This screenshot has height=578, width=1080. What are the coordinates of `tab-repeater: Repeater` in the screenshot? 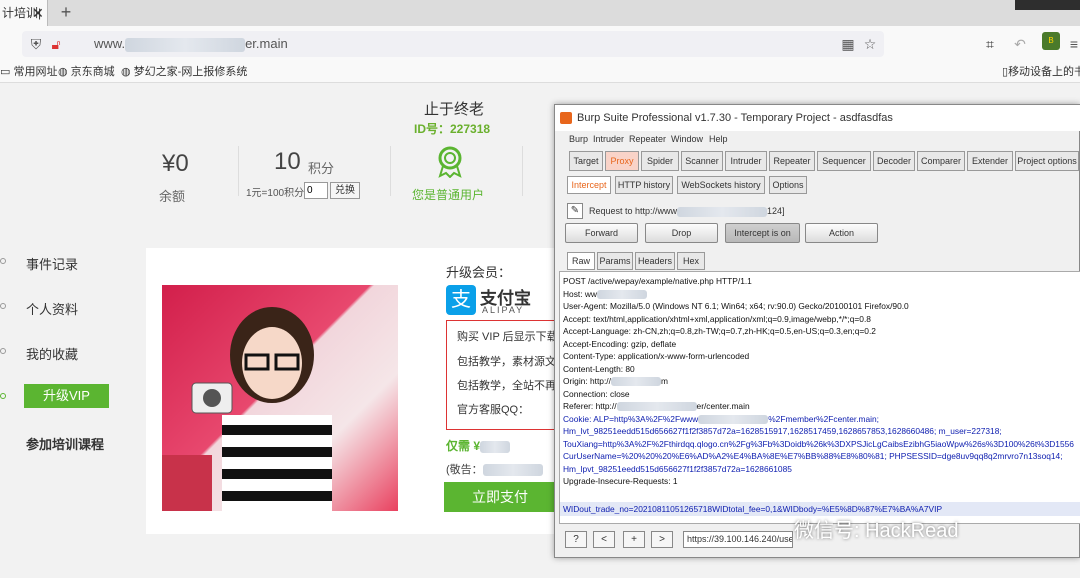 It's located at (792, 161).